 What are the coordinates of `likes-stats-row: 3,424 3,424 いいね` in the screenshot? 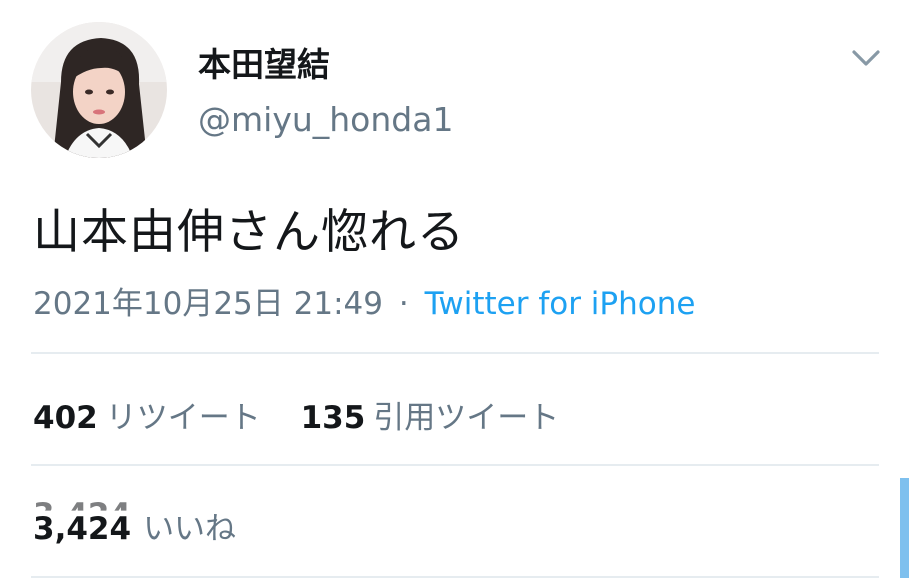 It's located at (149, 522).